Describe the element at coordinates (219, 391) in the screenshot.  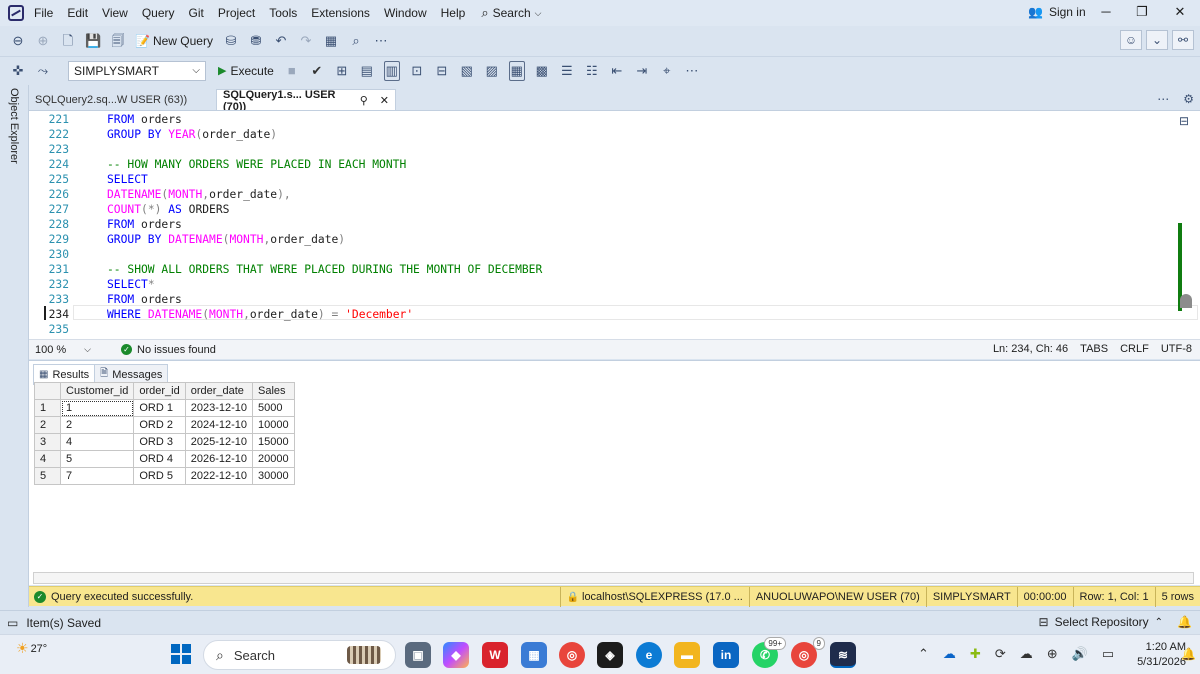
I see `column-header: order_date` at that location.